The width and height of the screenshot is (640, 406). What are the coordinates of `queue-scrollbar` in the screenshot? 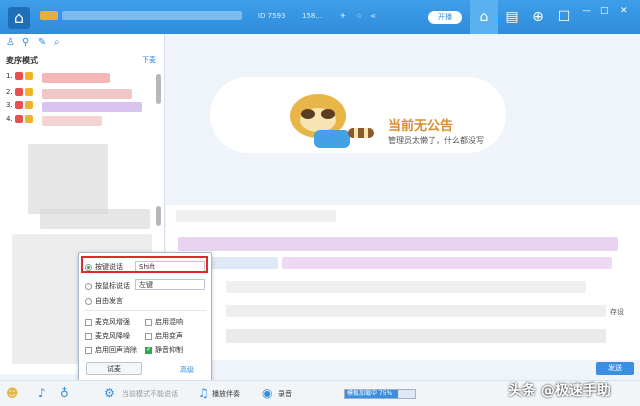 It's located at (158, 89).